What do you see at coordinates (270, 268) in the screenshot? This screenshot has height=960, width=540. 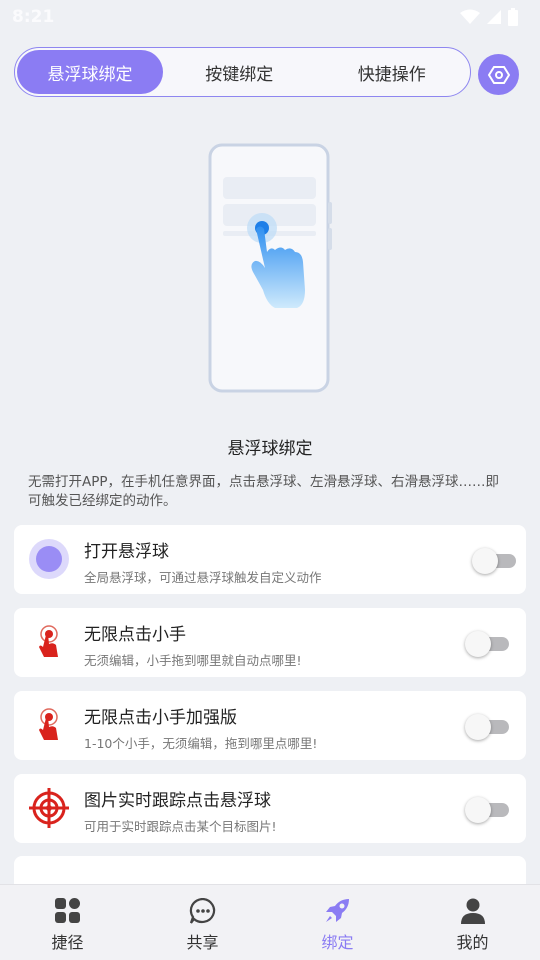 I see `phone-tap-illustration` at bounding box center [270, 268].